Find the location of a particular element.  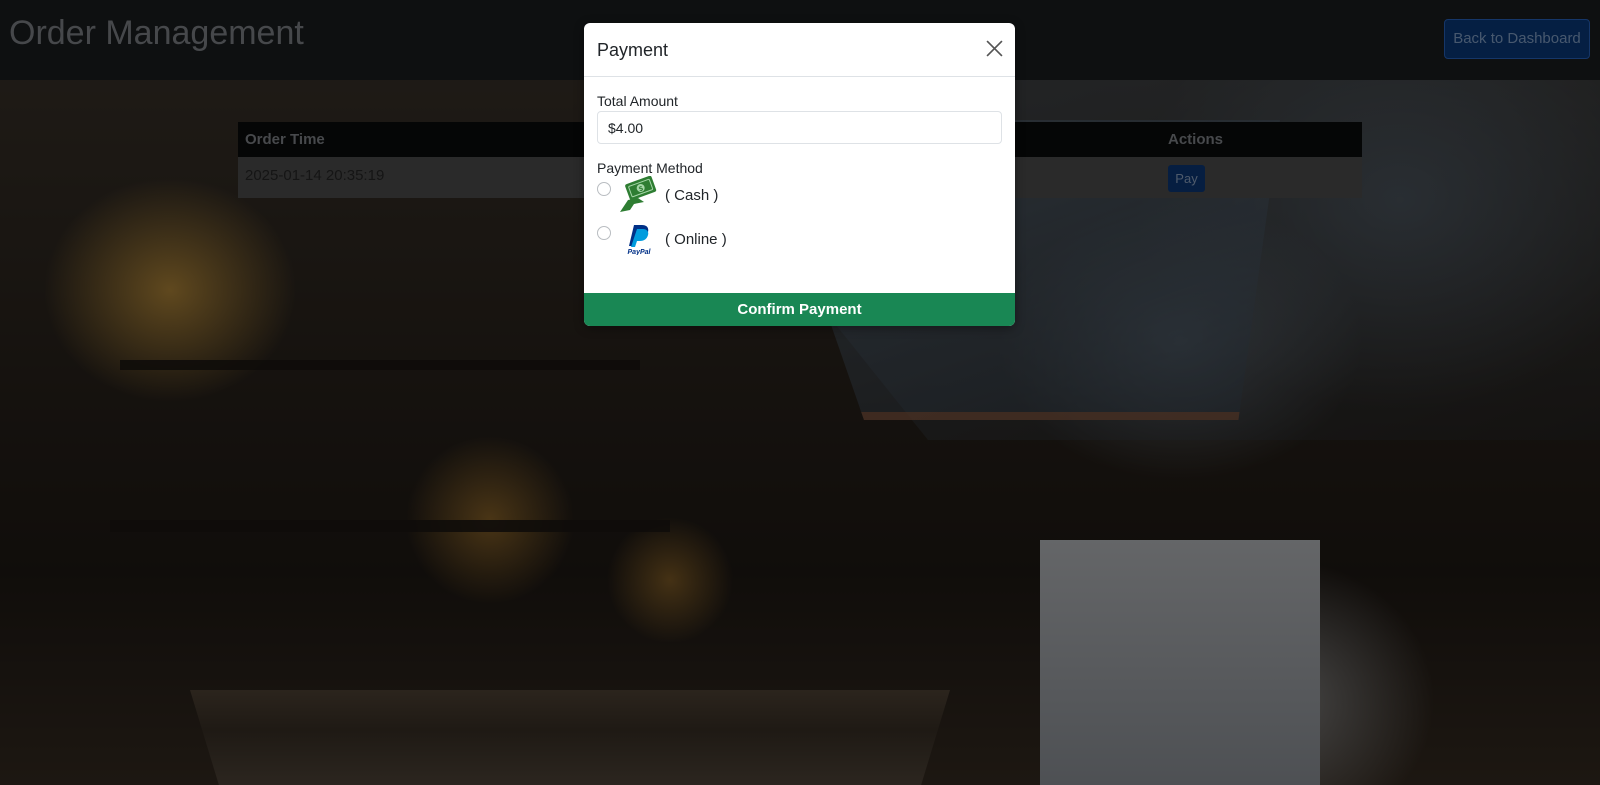

close-icon is located at coordinates (994, 48).